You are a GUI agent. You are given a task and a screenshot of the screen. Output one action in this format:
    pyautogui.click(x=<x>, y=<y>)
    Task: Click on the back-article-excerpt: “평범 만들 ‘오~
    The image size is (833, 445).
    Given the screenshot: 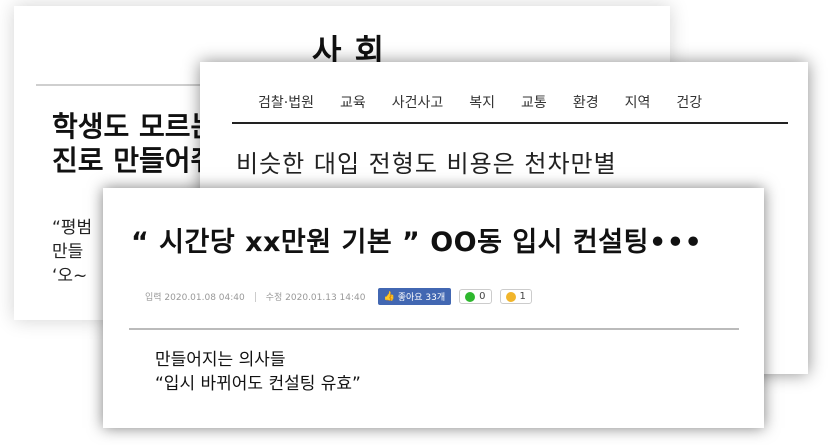 What is the action you would take?
    pyautogui.click(x=72, y=252)
    